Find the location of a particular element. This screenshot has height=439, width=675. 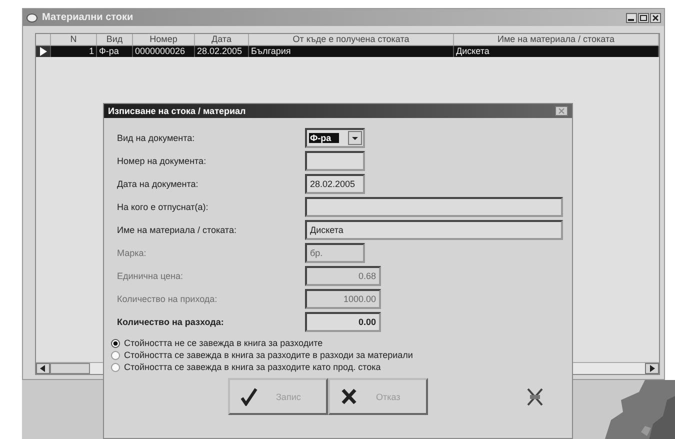

field-label: Единична цена: is located at coordinates (150, 276).